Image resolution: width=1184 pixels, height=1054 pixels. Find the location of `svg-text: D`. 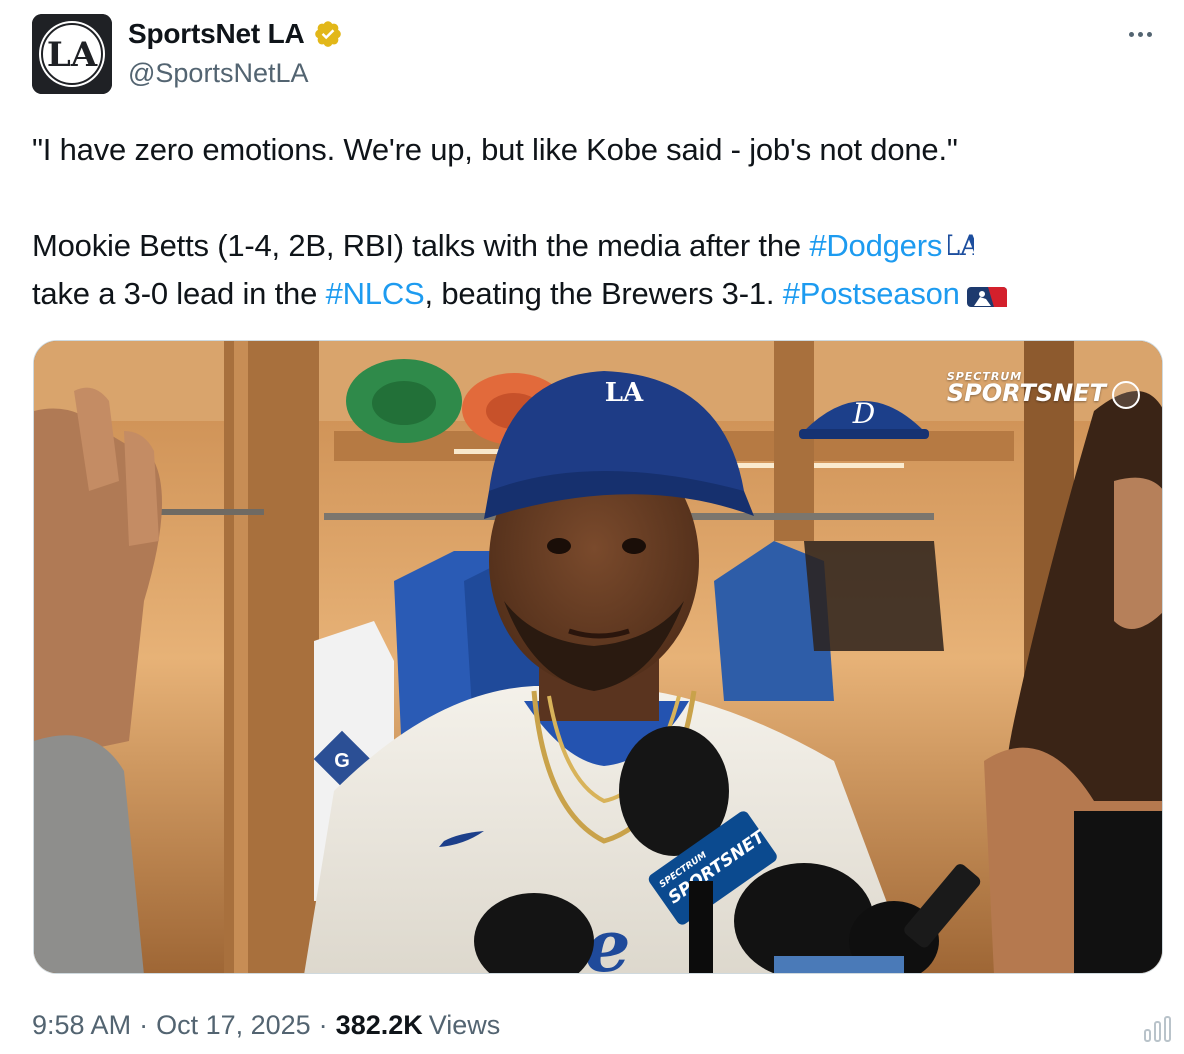

svg-text: D is located at coordinates (863, 413).